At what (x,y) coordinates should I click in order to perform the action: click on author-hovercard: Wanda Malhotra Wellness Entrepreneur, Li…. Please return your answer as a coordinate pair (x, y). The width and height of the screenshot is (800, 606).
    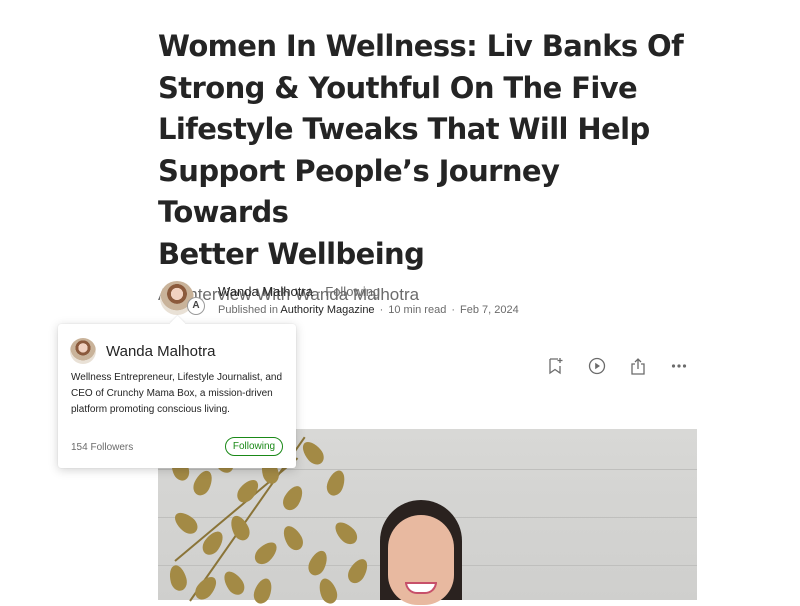
    Looking at the image, I should click on (177, 391).